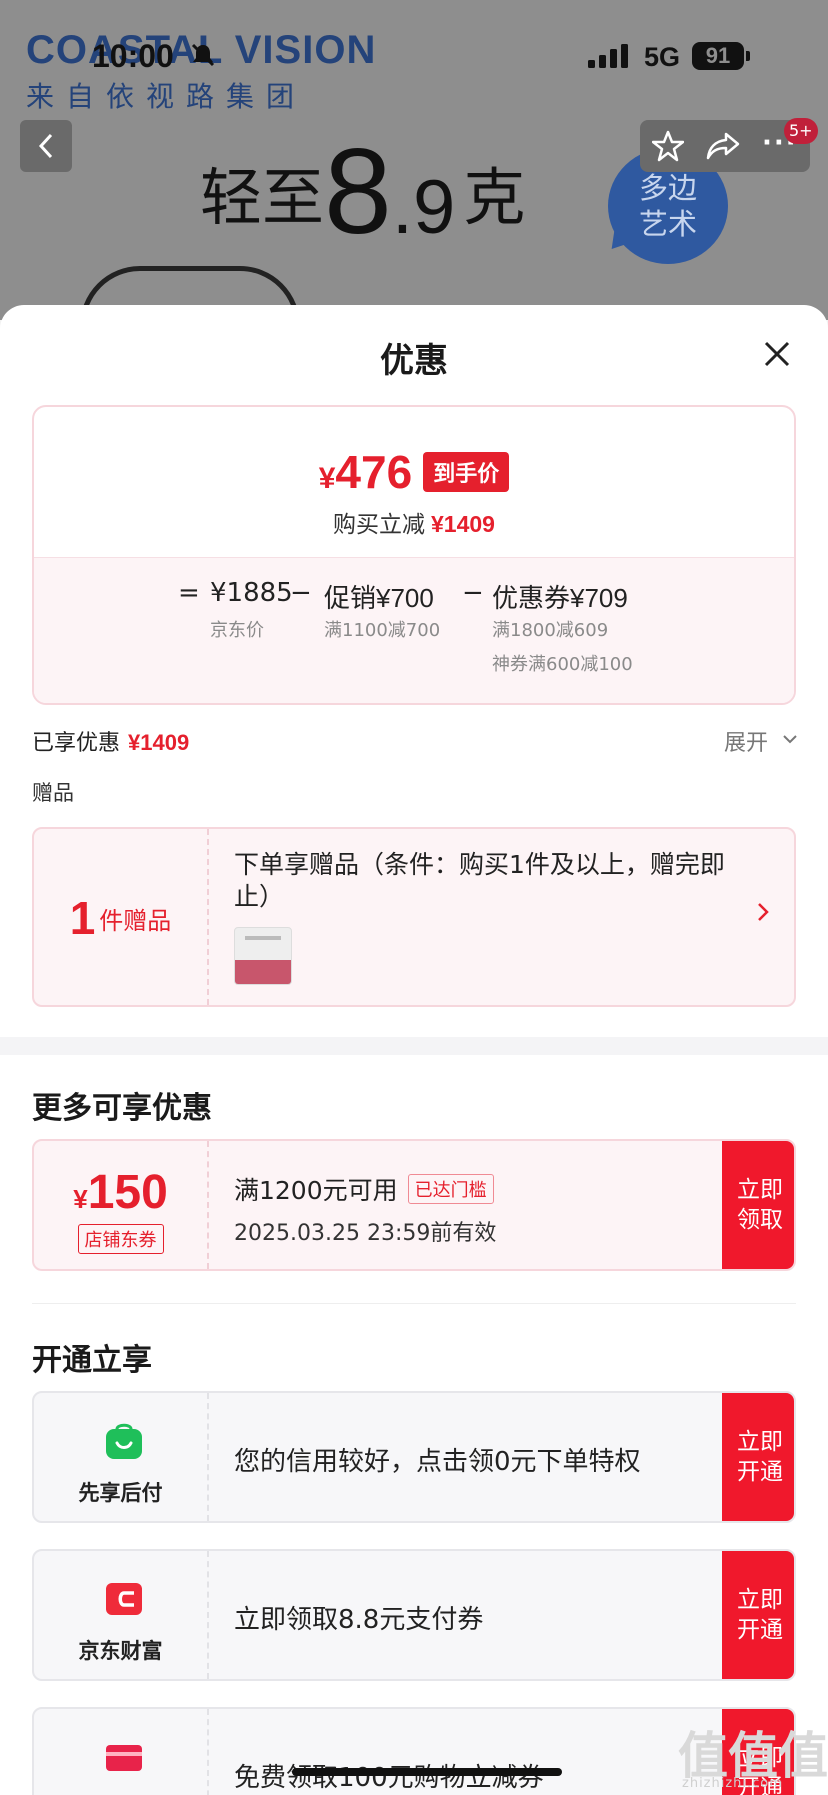  I want to click on price-summary: ¥476 到手价 购买立减 ¥1409, so click(414, 482).